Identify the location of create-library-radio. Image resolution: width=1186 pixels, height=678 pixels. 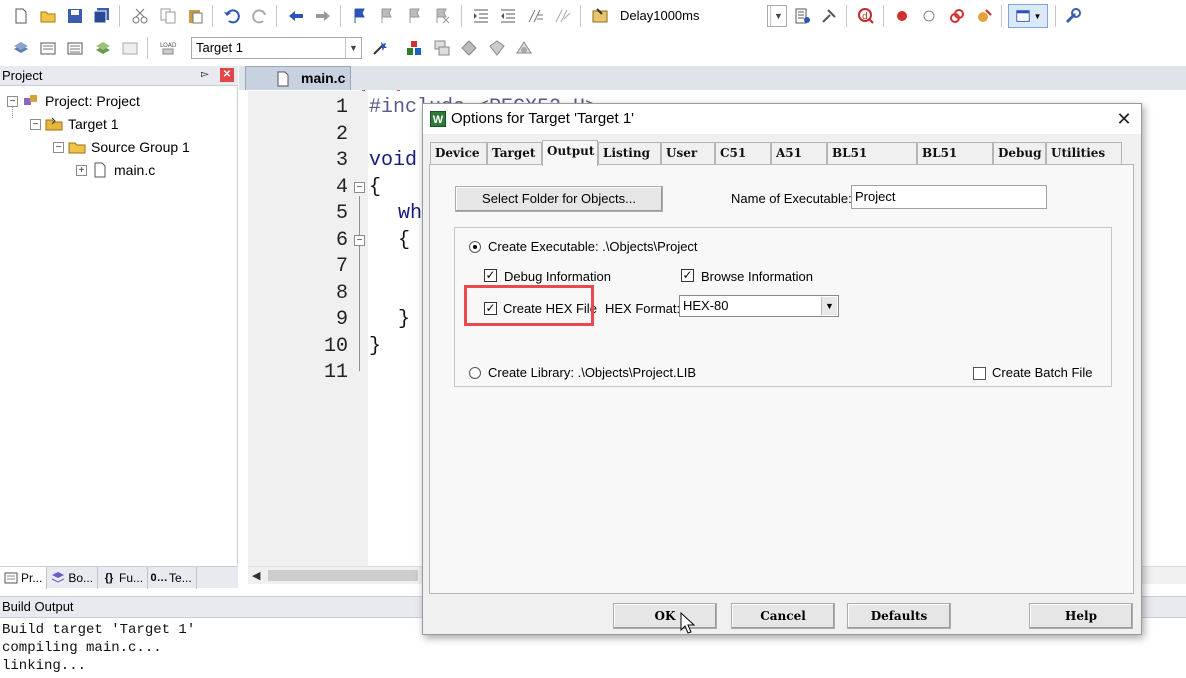
(475, 373).